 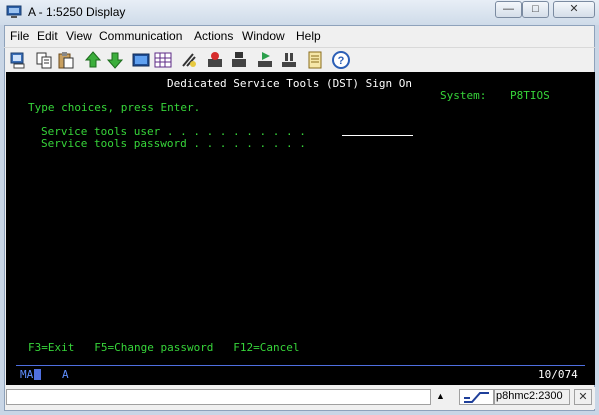 I want to click on minimize-icon: —, so click(x=508, y=9).